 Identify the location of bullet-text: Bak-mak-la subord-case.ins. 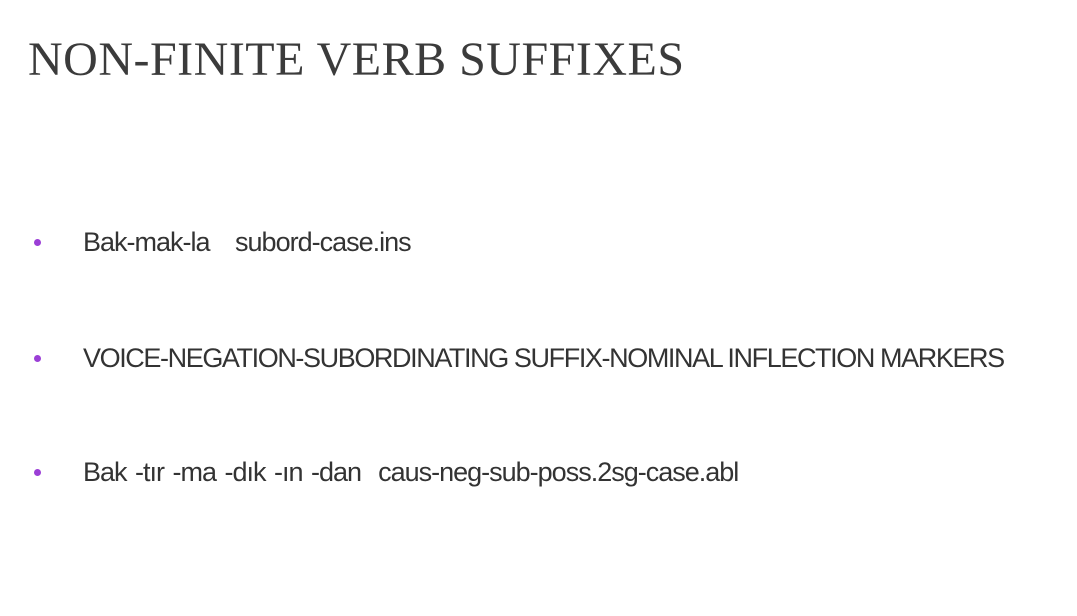
(247, 241).